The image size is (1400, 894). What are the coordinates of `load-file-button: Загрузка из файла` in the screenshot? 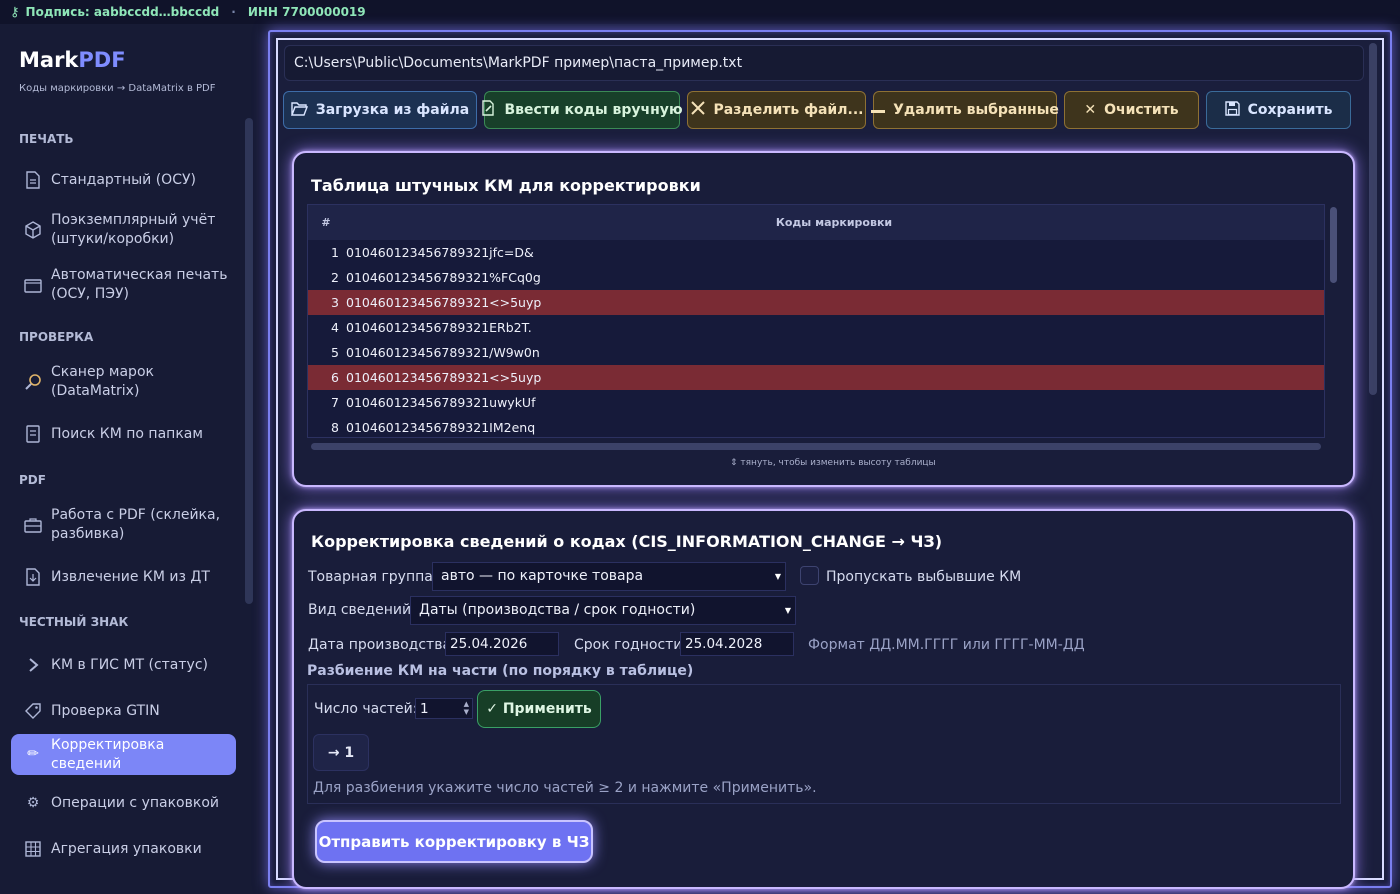 It's located at (380, 110).